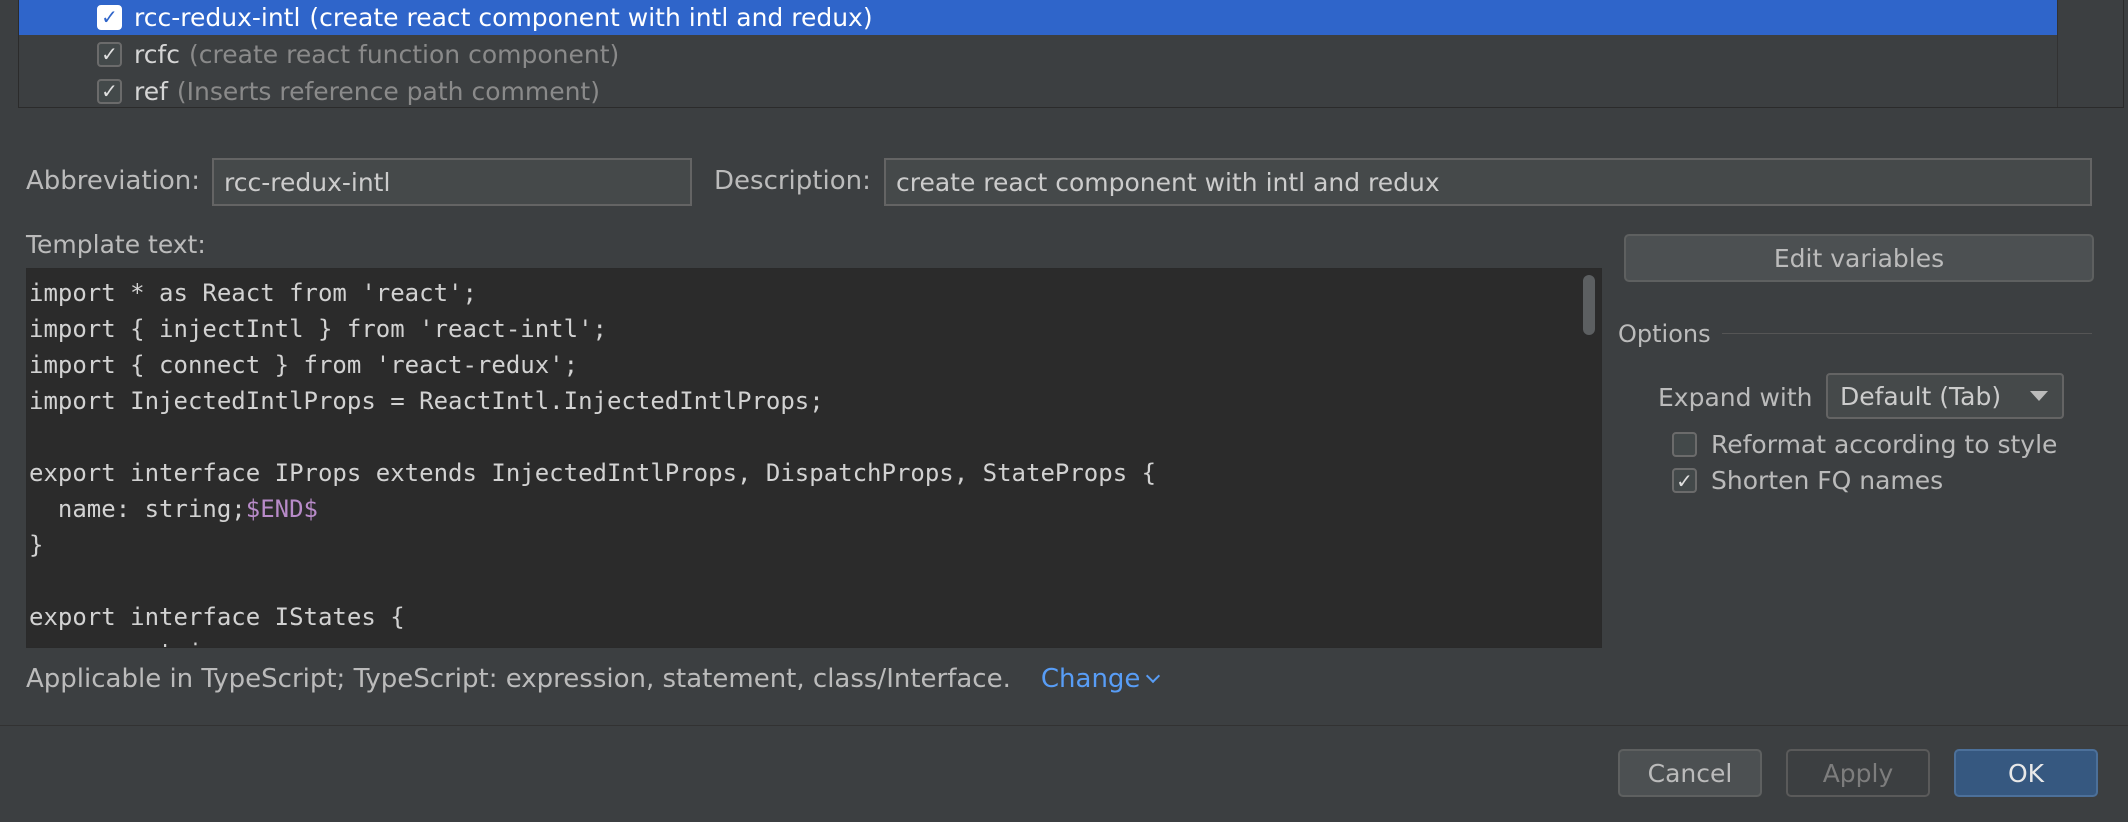 This screenshot has width=2128, height=822. I want to click on shorten-fq-label: Shorten FQ names, so click(1827, 480).